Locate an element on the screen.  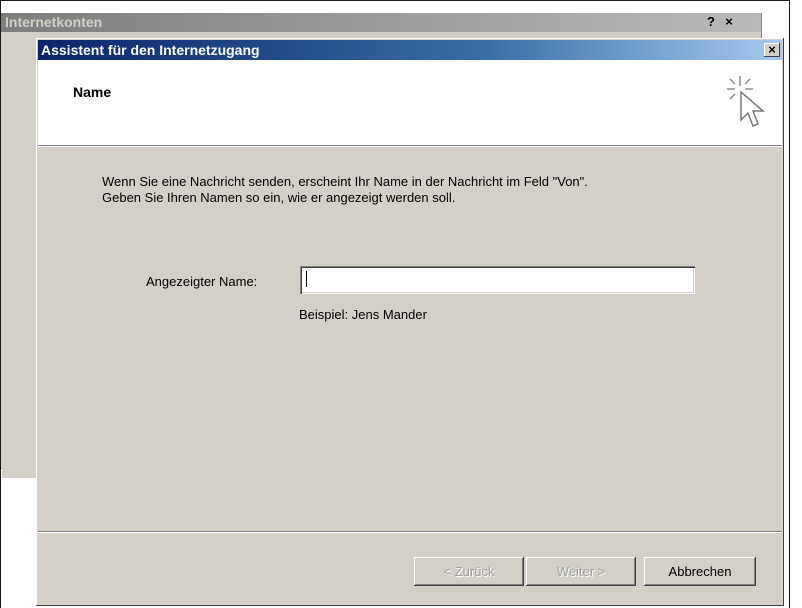
wizard-close-button: × is located at coordinates (772, 50).